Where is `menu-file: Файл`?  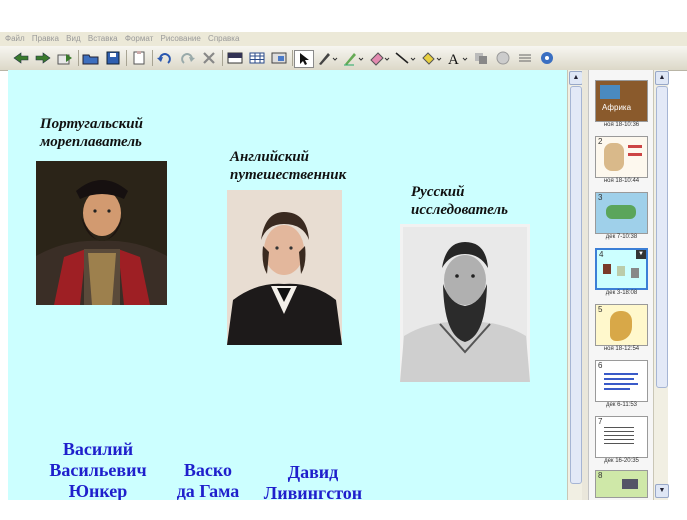
menu-file: Файл is located at coordinates (15, 39).